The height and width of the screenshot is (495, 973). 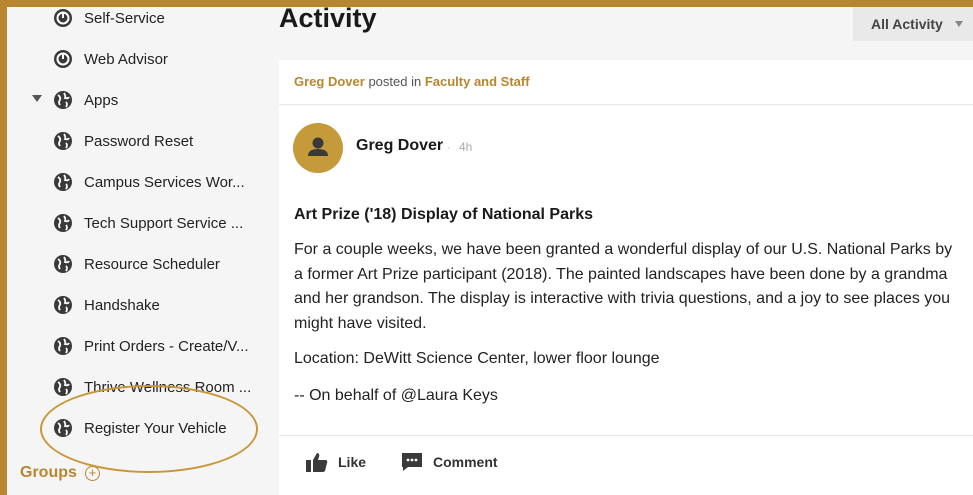 What do you see at coordinates (122, 305) in the screenshot?
I see `sidebar-item-label: Handshake` at bounding box center [122, 305].